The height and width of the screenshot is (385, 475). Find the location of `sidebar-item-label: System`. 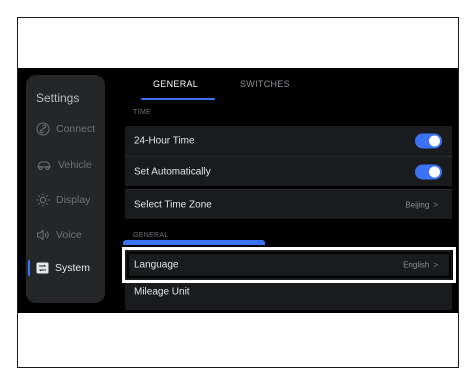

sidebar-item-label: System is located at coordinates (73, 268).